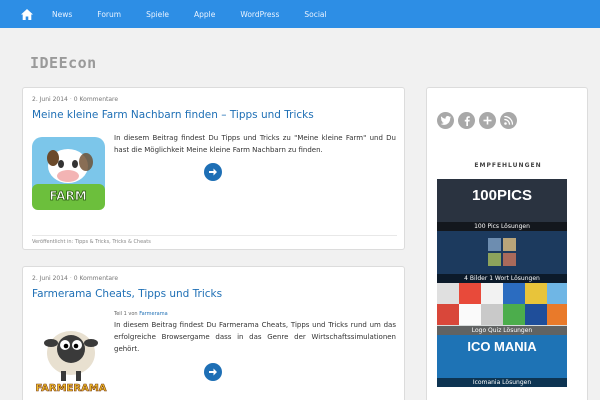 This screenshot has height=400, width=600. What do you see at coordinates (502, 346) in the screenshot?
I see `banner-title: ICO MANIA` at bounding box center [502, 346].